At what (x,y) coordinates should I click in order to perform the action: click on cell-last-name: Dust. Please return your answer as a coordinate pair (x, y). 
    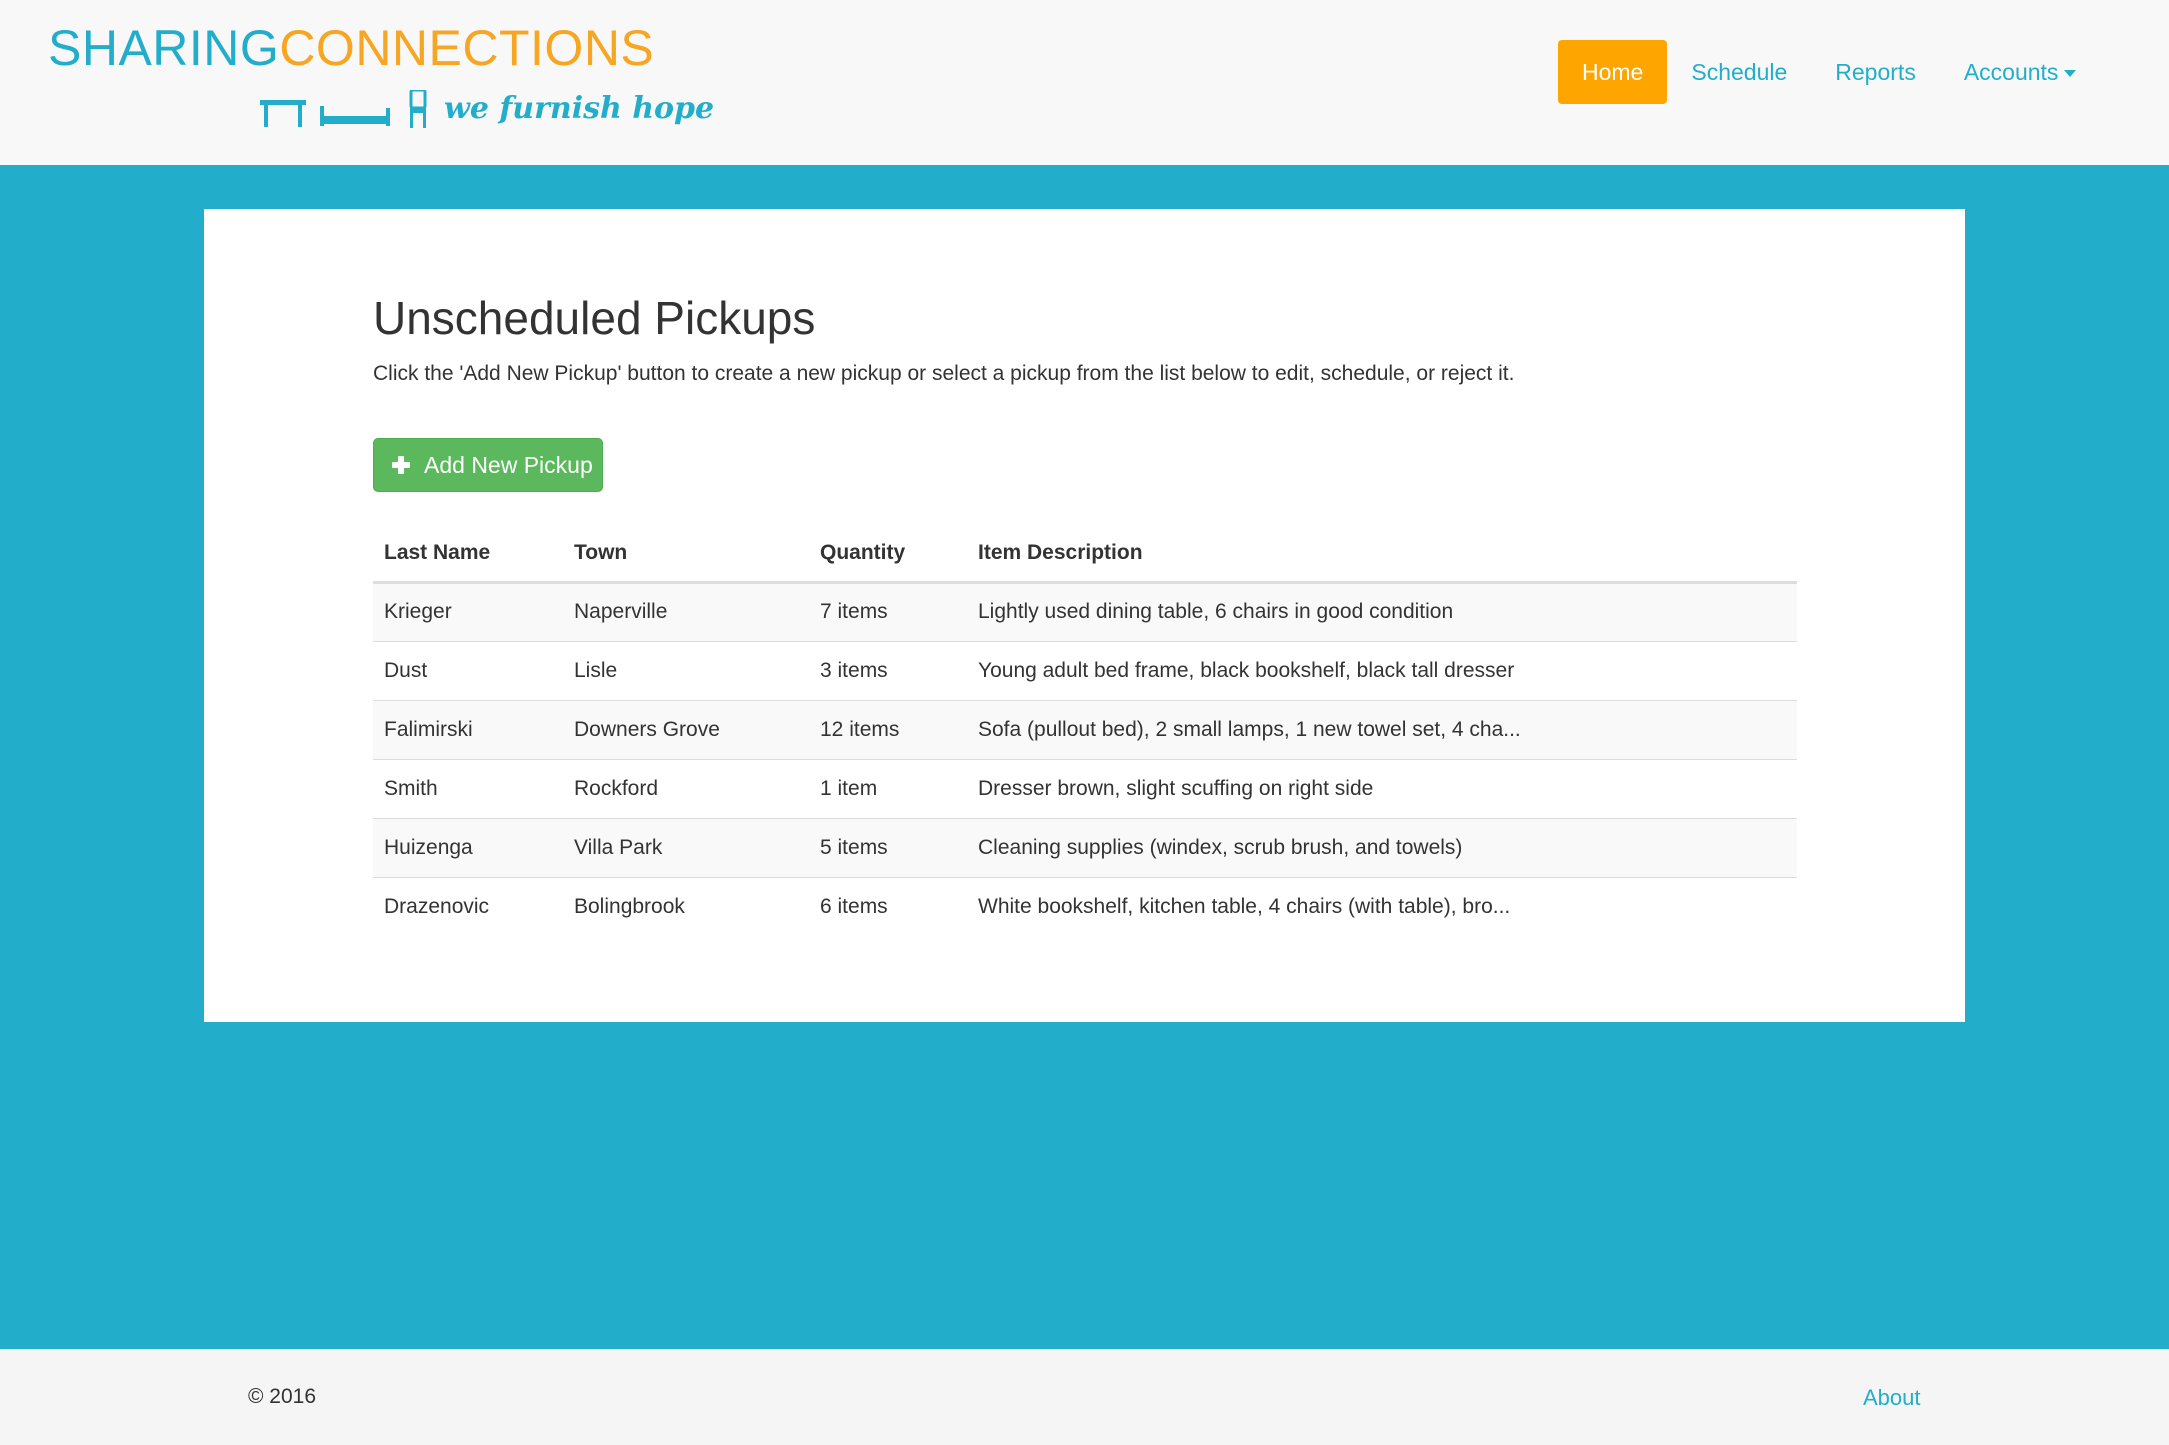
    Looking at the image, I should click on (468, 670).